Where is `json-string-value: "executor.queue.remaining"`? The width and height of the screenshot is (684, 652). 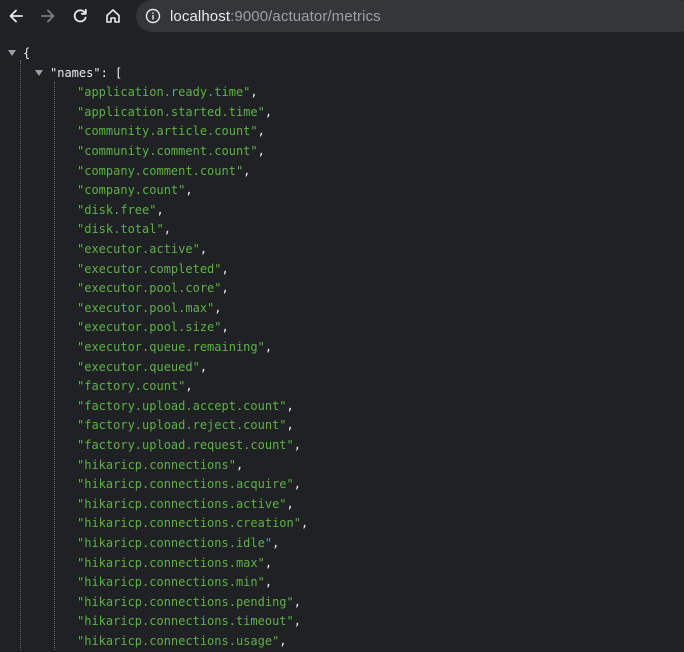
json-string-value: "executor.queue.remaining" is located at coordinates (171, 347).